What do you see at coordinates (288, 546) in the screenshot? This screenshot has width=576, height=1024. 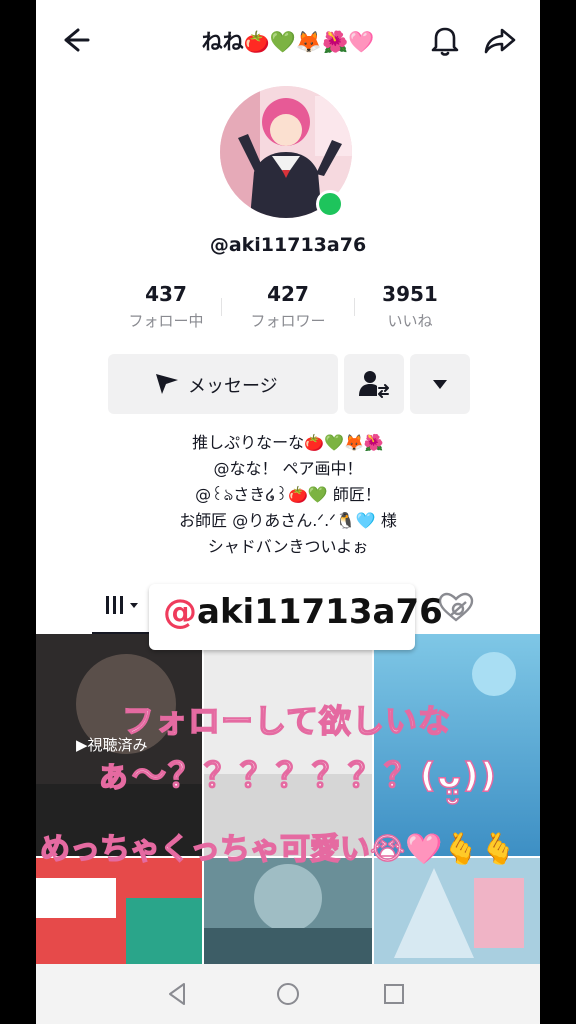 I see `bio-line: シャドバンきついよぉ` at bounding box center [288, 546].